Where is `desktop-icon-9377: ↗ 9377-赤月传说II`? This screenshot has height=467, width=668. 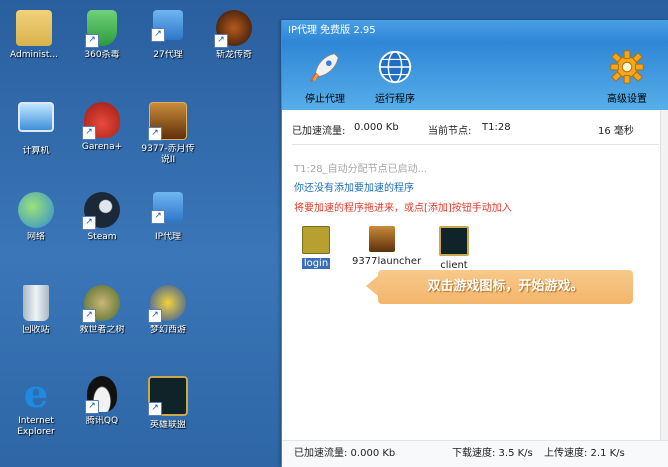 desktop-icon-9377: ↗ 9377-赤月传说II is located at coordinates (168, 134).